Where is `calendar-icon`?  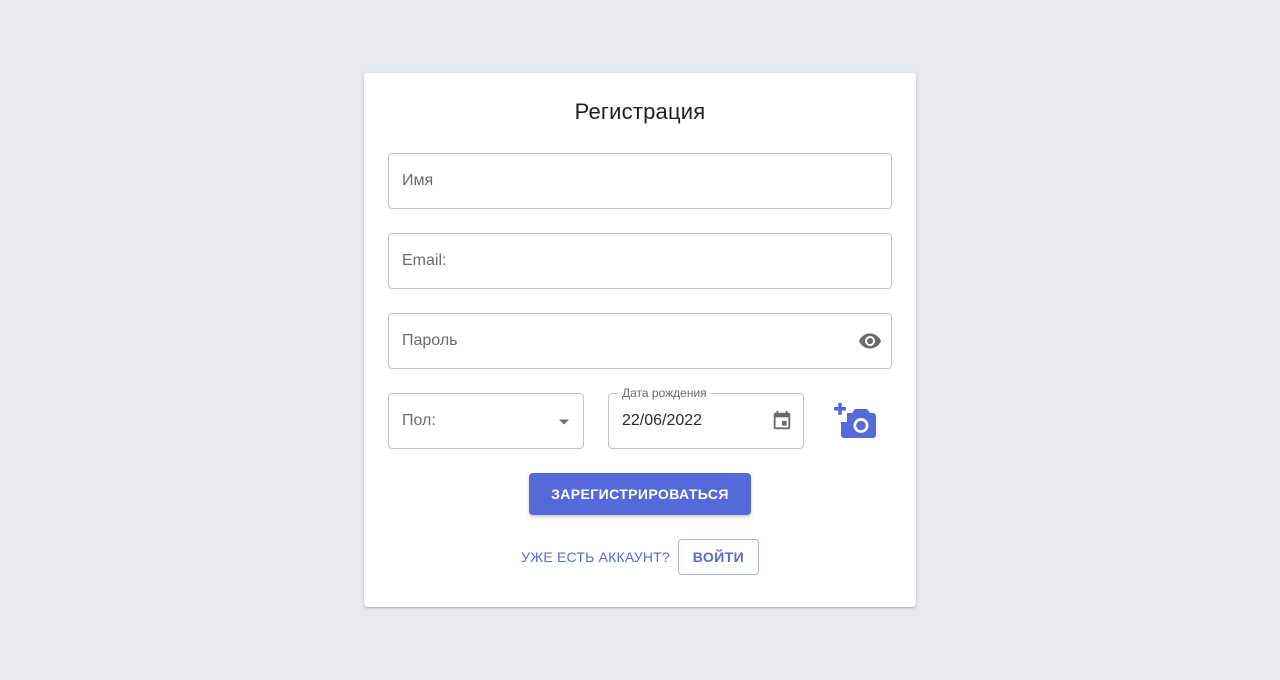
calendar-icon is located at coordinates (782, 421).